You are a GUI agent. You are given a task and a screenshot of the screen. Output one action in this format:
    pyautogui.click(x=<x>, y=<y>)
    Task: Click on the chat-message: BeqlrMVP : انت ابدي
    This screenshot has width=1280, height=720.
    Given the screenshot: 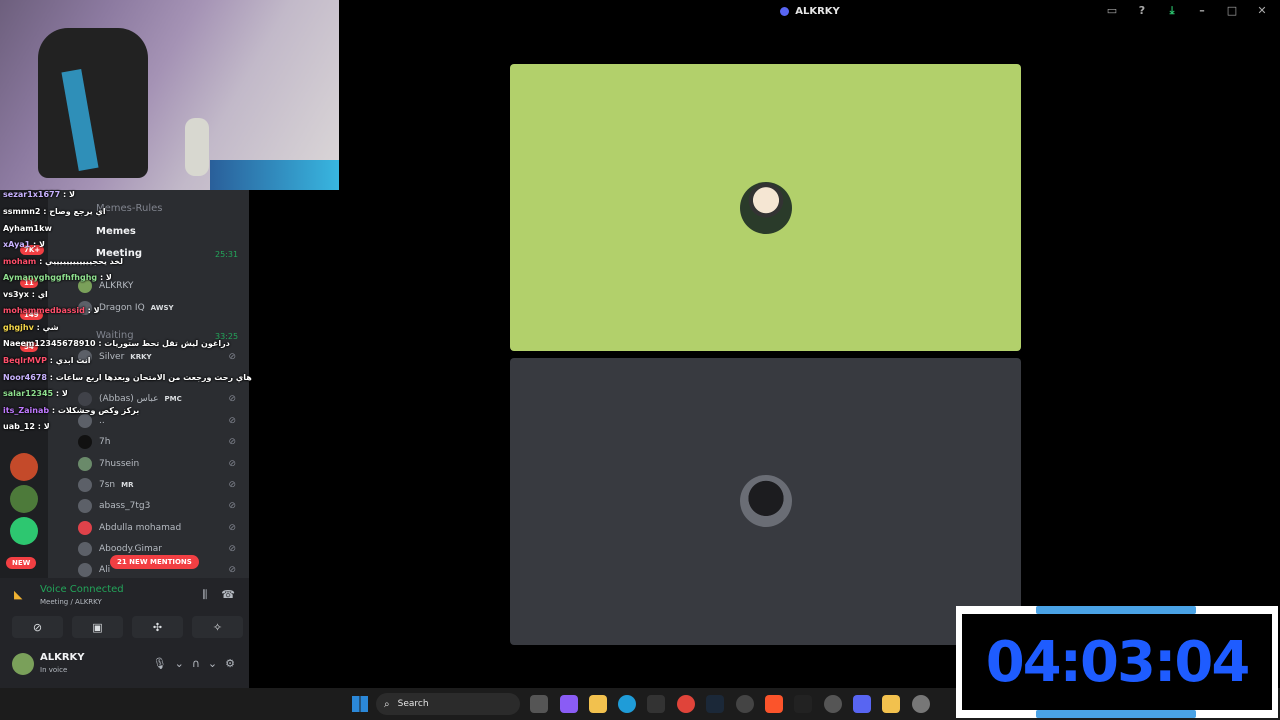 What is the action you would take?
    pyautogui.click(x=47, y=360)
    